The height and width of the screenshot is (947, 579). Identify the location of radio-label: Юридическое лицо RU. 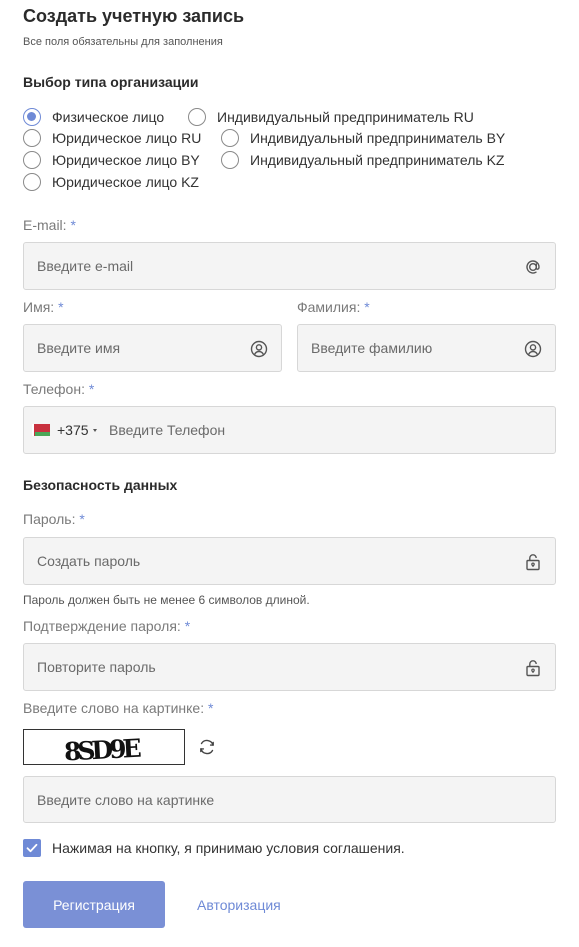
(127, 138).